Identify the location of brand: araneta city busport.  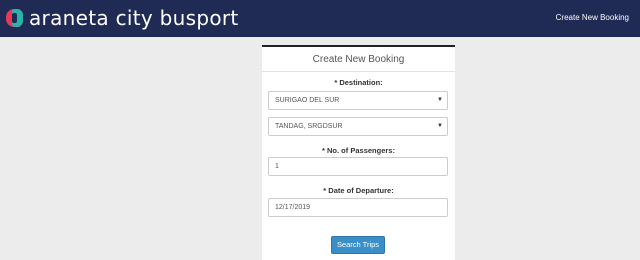
(122, 18).